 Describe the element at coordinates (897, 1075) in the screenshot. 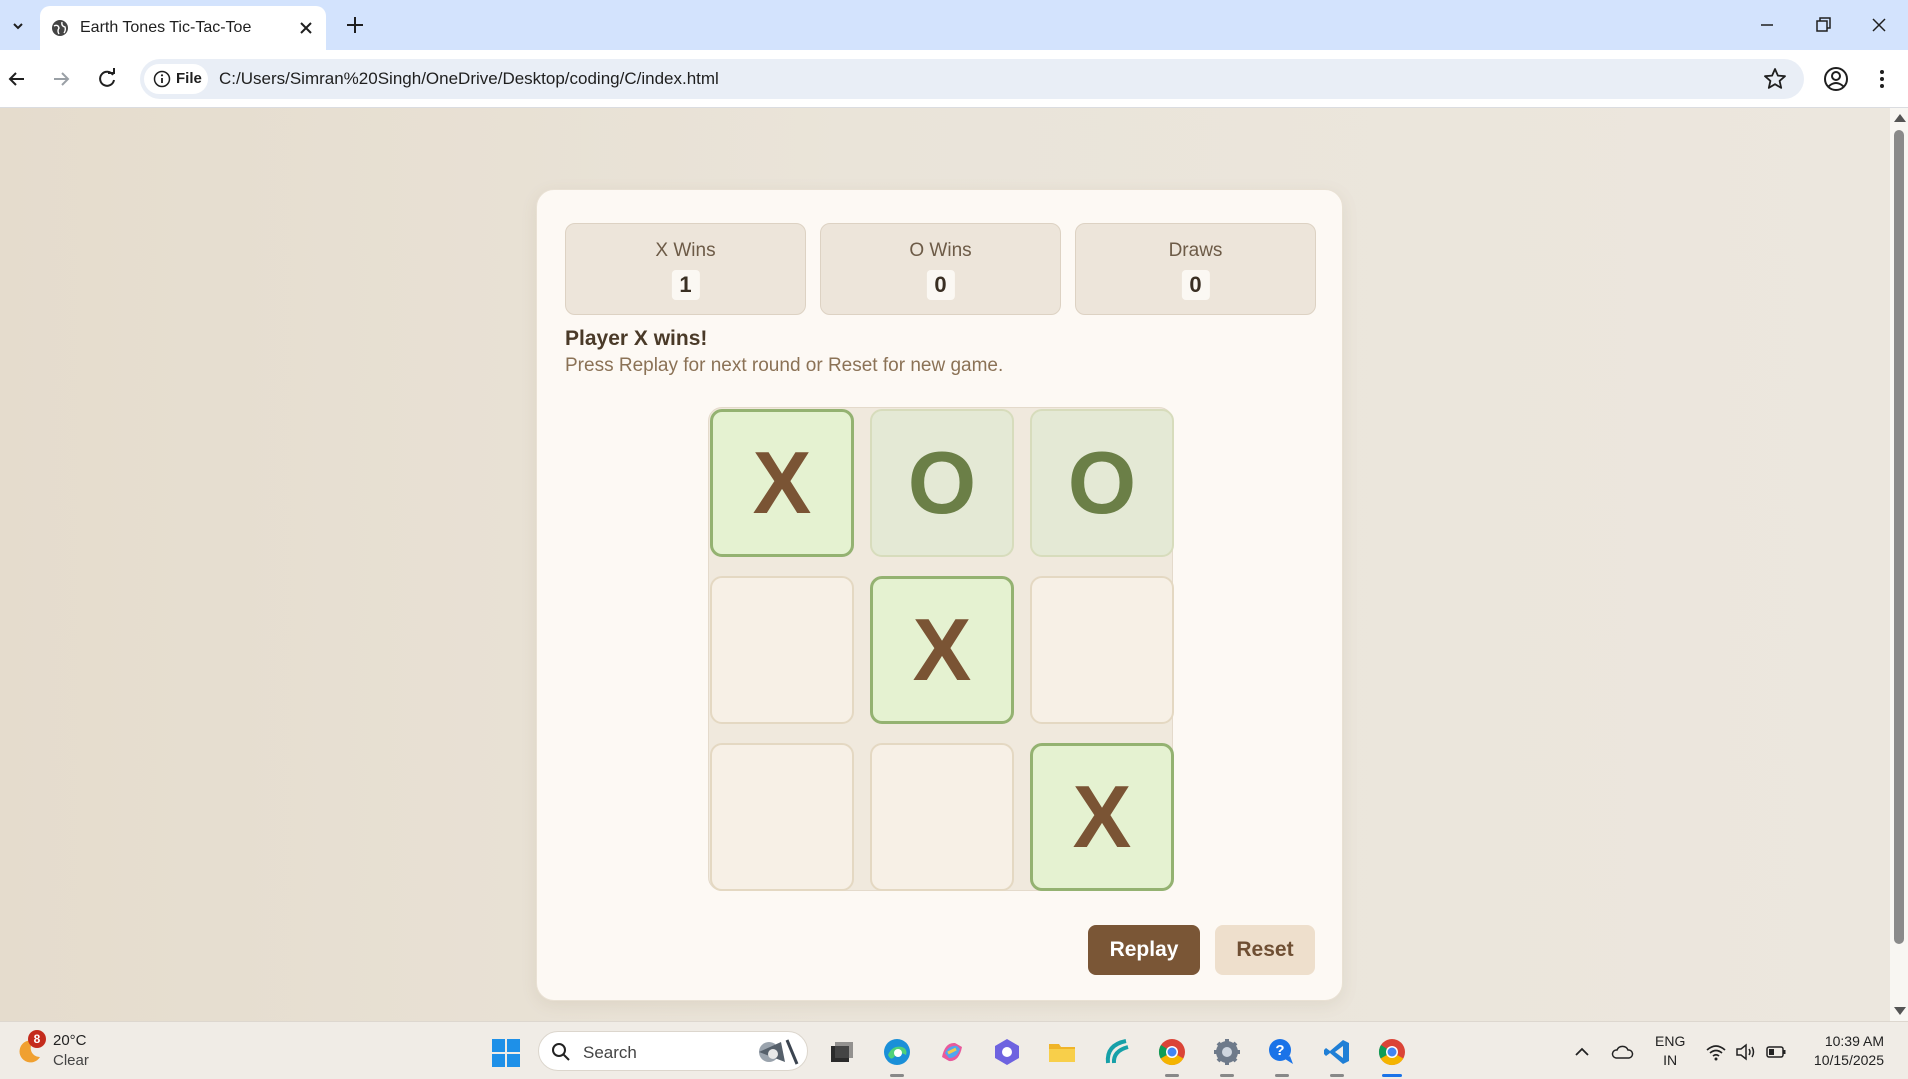

I see `edge-running-indicator` at that location.